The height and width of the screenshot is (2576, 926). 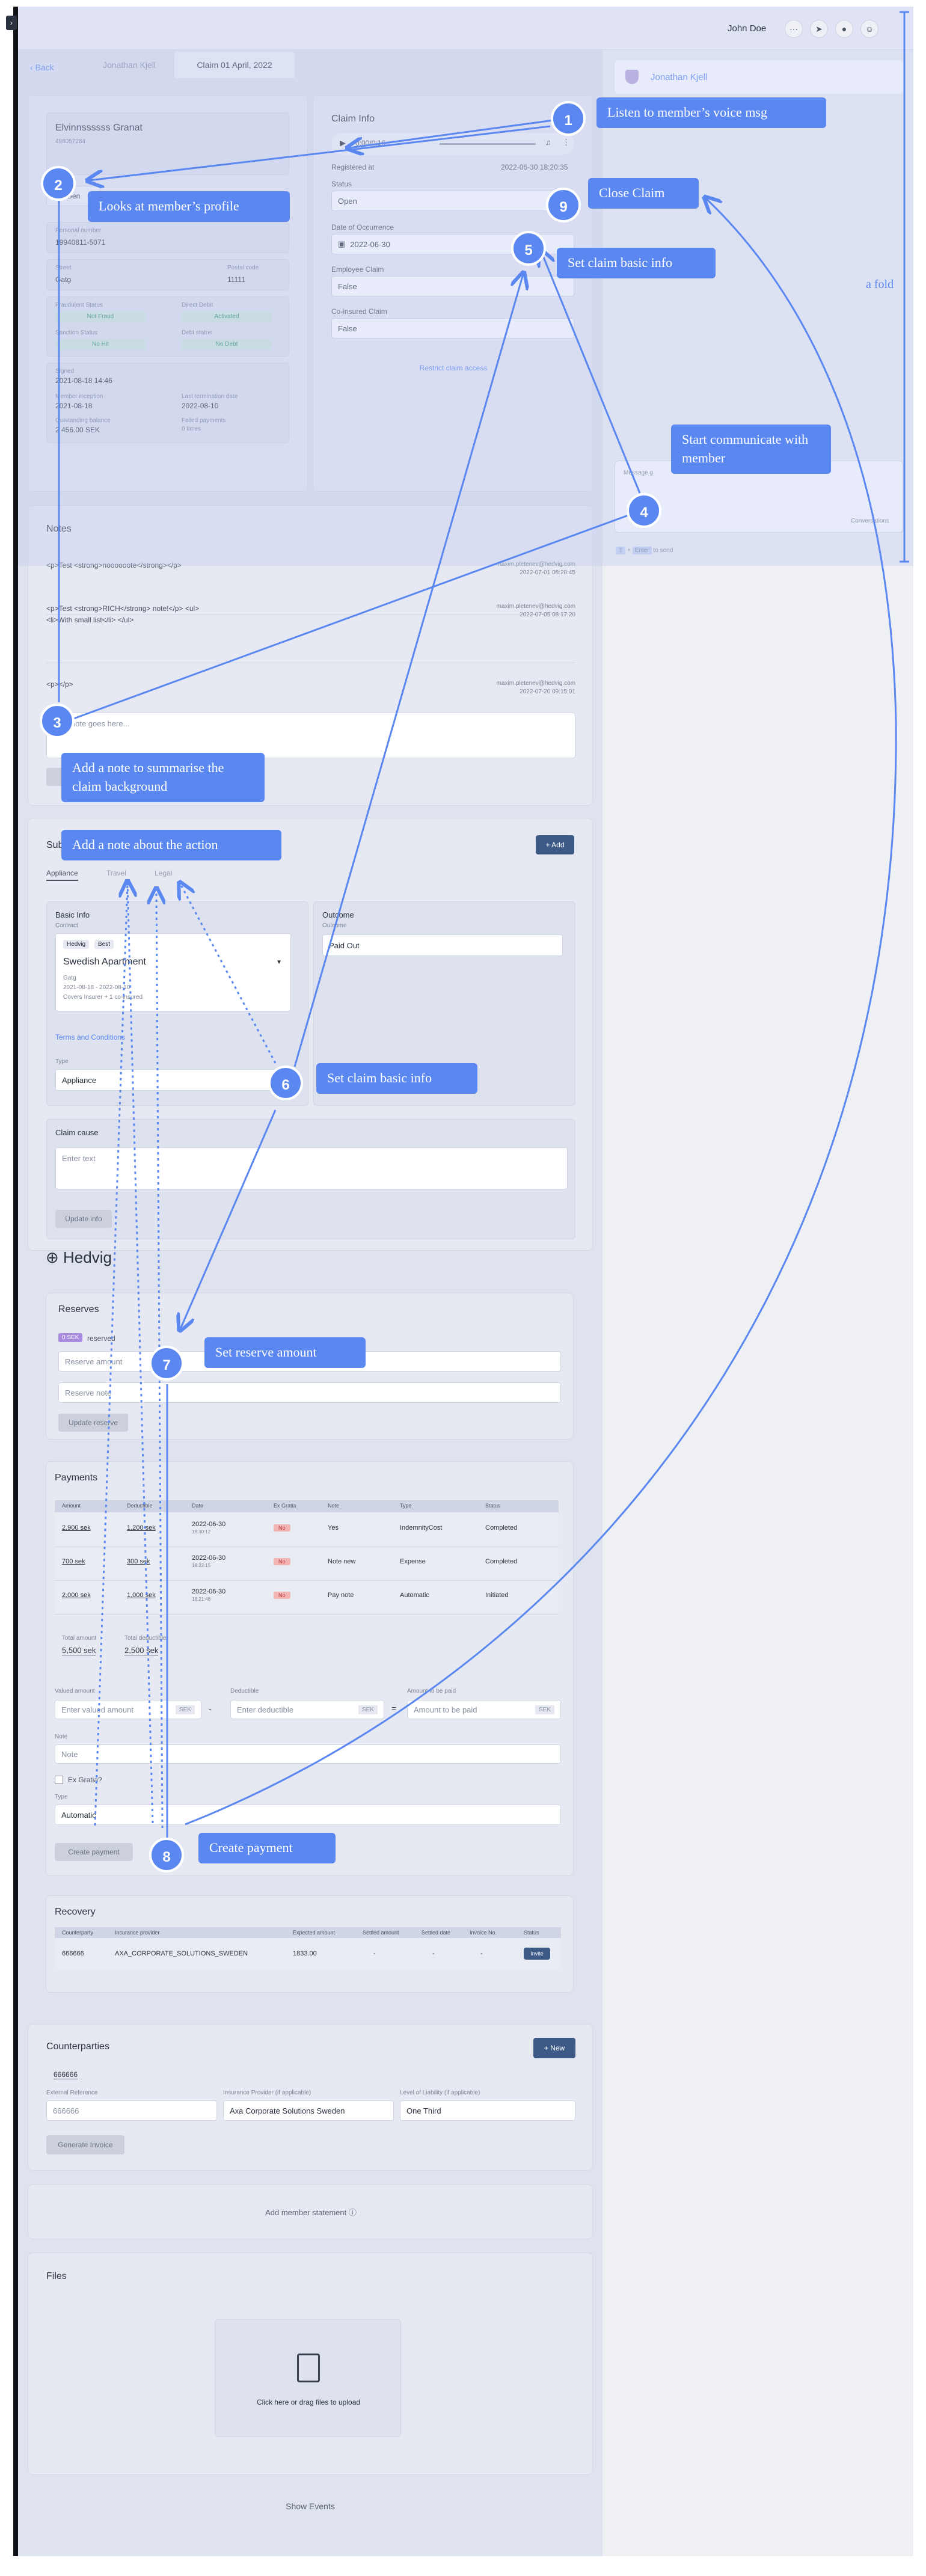 What do you see at coordinates (711, 112) in the screenshot?
I see `annotation-step-1: Listen to member’s voice msg` at bounding box center [711, 112].